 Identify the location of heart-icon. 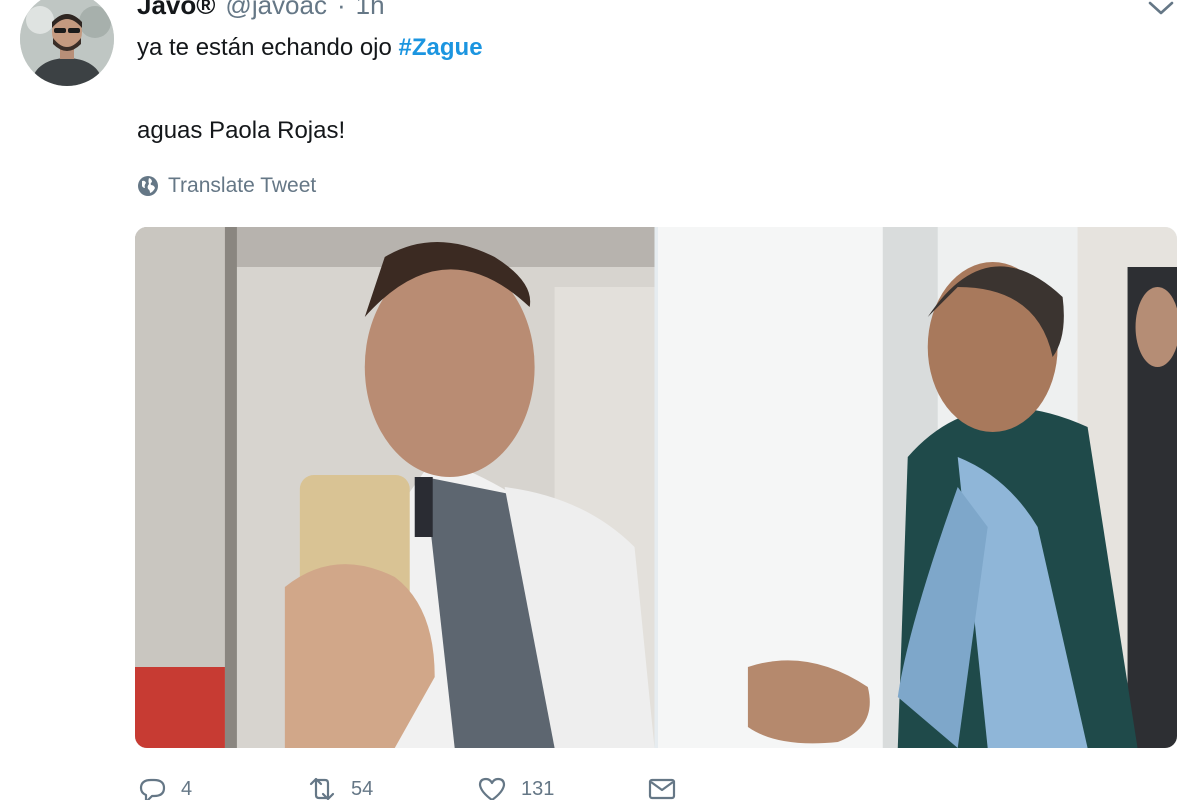
(492, 788).